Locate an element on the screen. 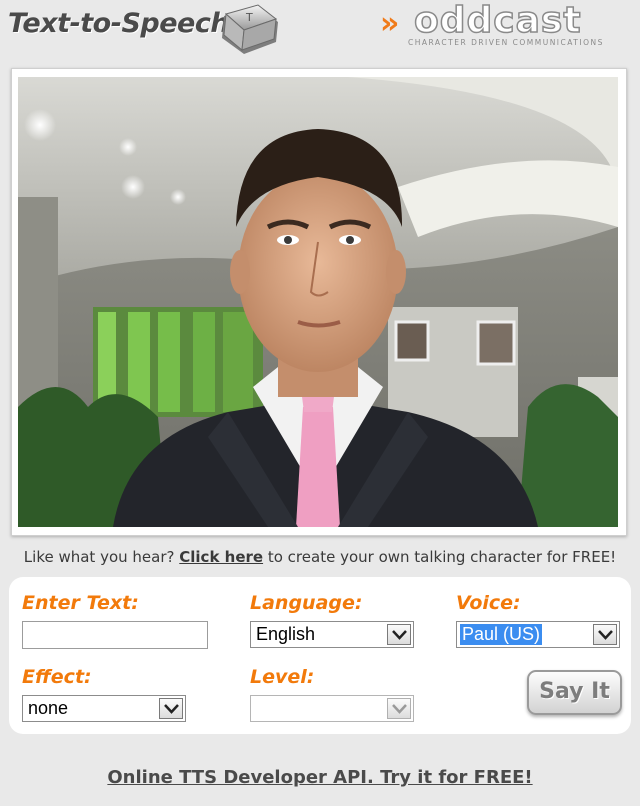 Image resolution: width=640 pixels, height=806 pixels. promo-prefix: Like what you hear? is located at coordinates (99, 557).